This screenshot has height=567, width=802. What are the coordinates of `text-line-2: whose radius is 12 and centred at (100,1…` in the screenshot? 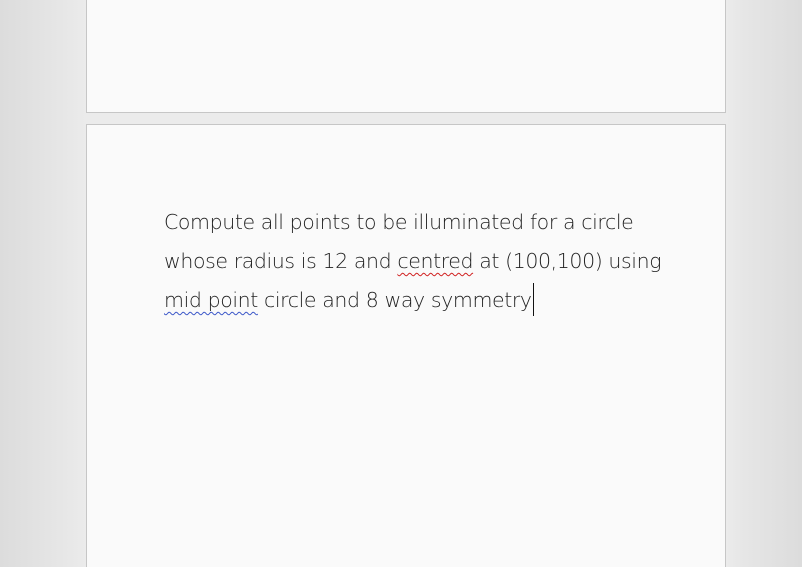 It's located at (414, 261).